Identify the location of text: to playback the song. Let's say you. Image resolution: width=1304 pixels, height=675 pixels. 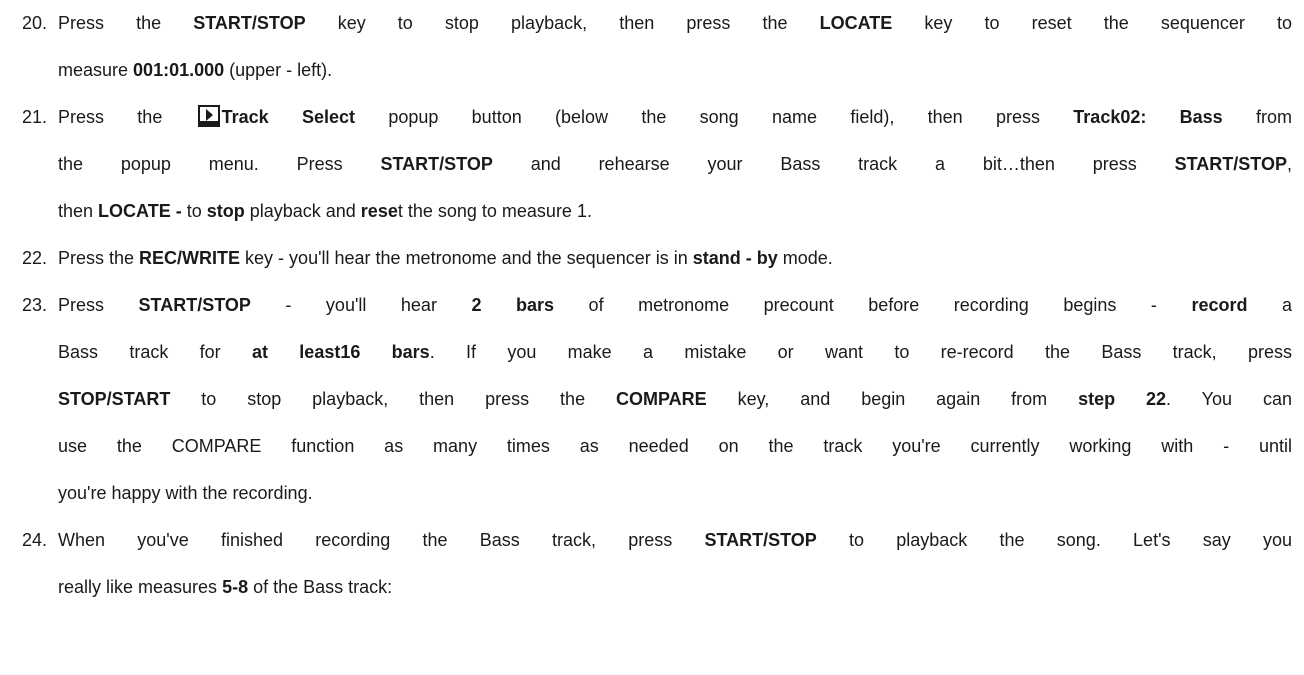
(1054, 540).